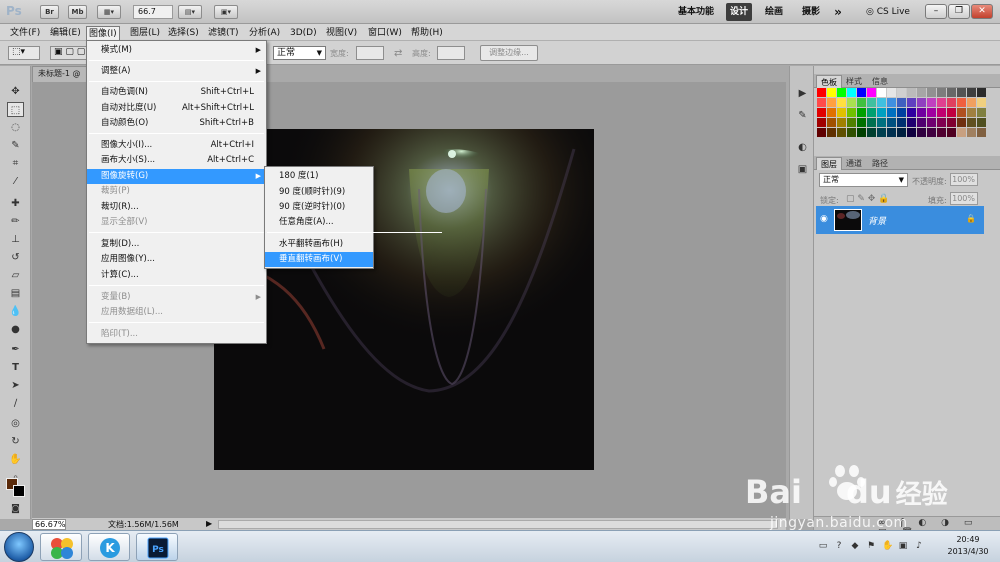  Describe the element at coordinates (880, 81) in the screenshot. I see `tab-info: 信息` at that location.